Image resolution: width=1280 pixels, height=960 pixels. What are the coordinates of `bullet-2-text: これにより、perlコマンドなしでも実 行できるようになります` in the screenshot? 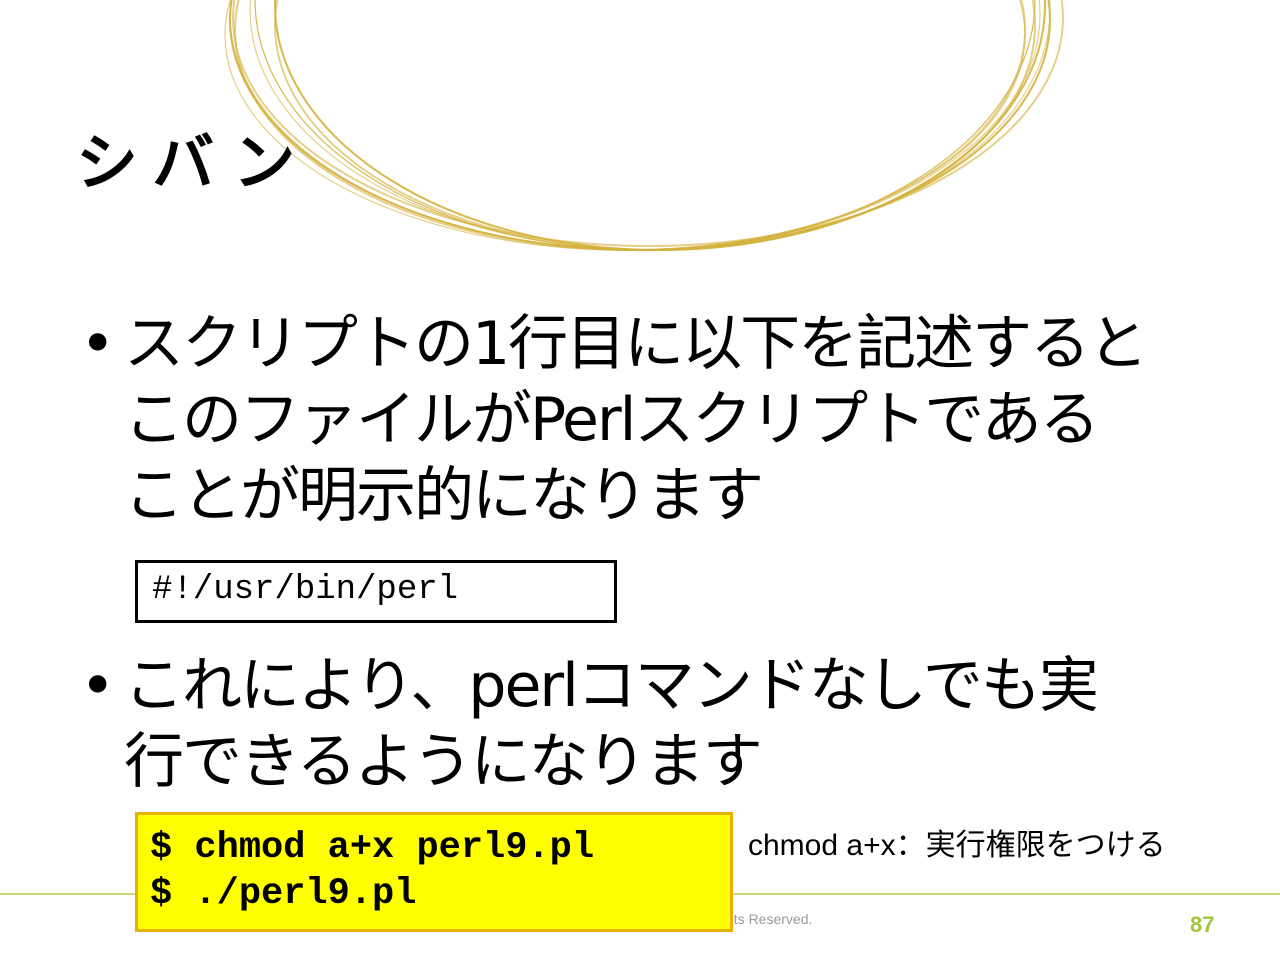 It's located at (699, 724).